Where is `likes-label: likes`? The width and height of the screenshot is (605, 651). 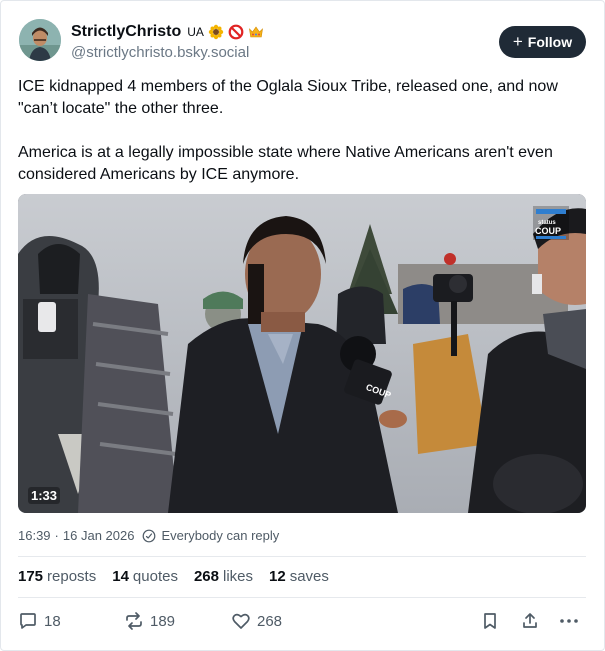 likes-label: likes is located at coordinates (238, 576).